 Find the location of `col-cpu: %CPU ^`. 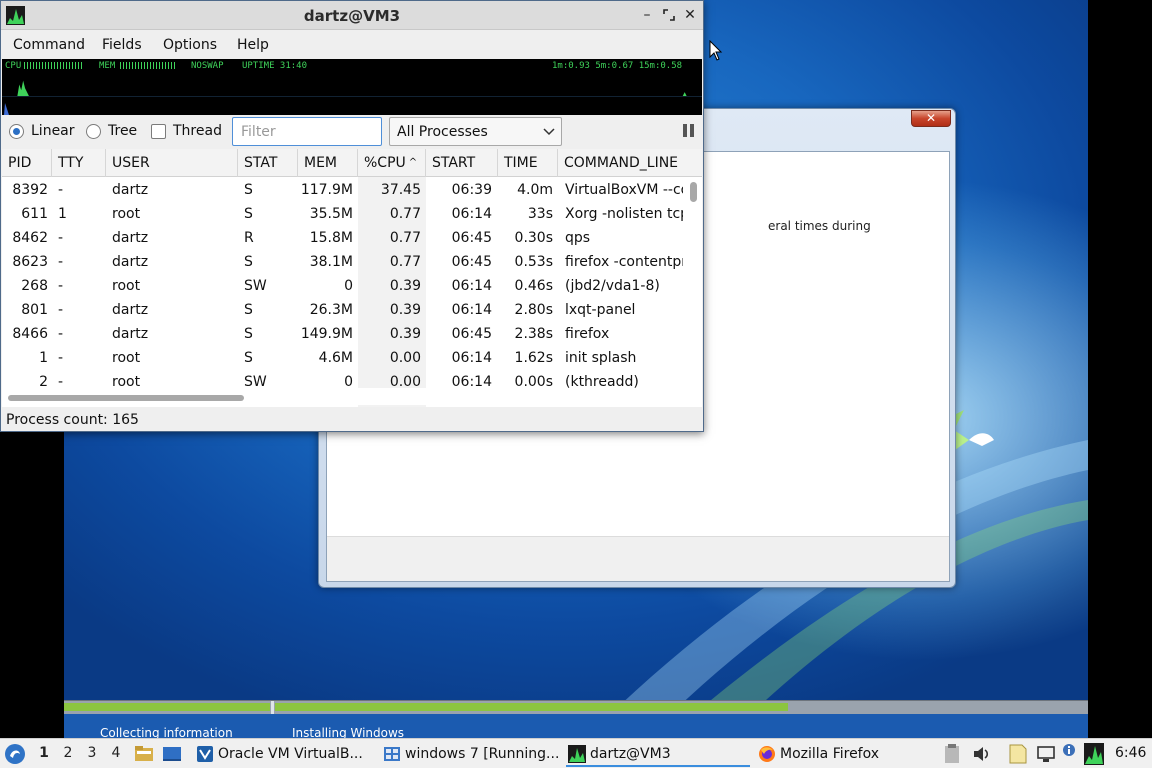

col-cpu: %CPU ^ is located at coordinates (392, 163).